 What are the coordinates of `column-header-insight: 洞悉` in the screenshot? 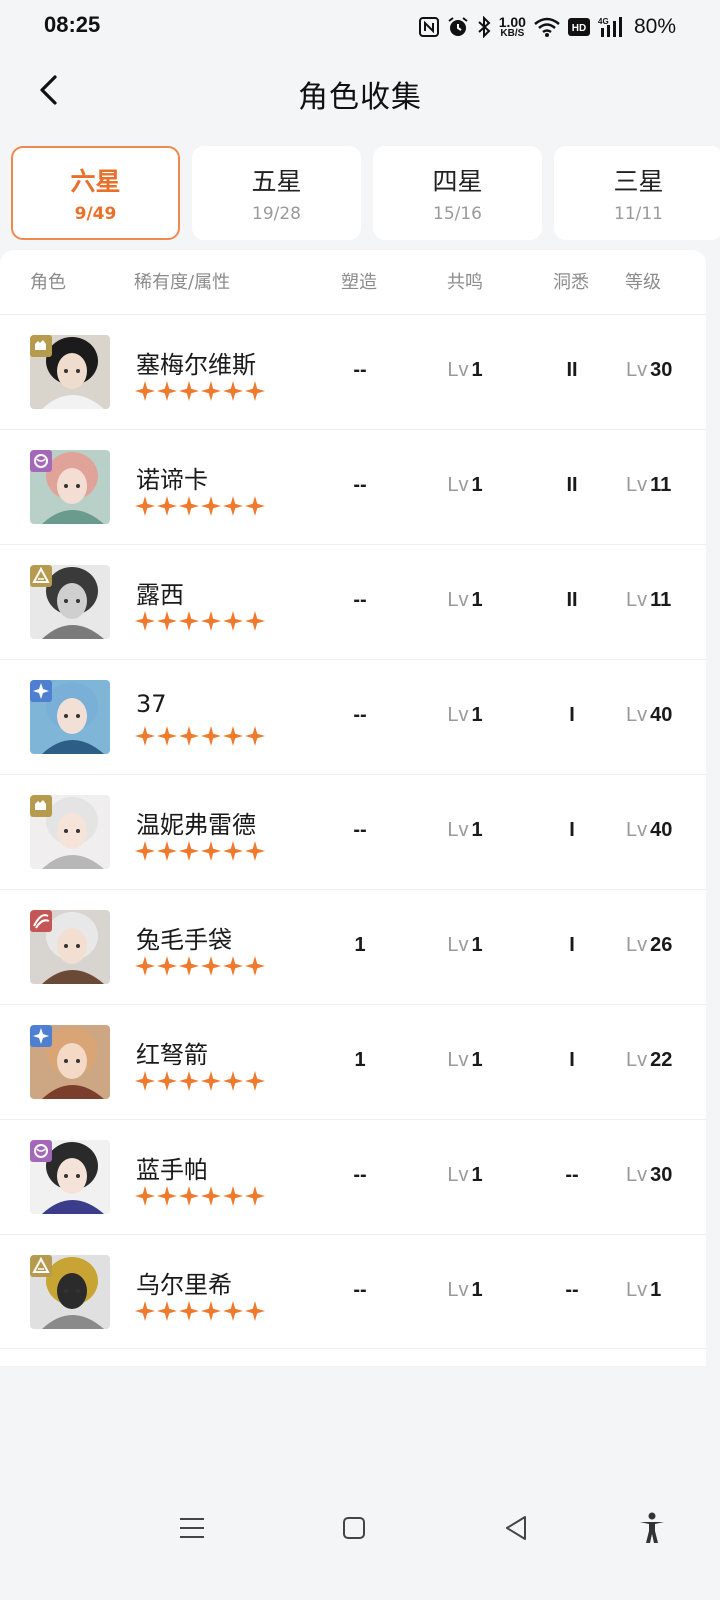 It's located at (571, 282).